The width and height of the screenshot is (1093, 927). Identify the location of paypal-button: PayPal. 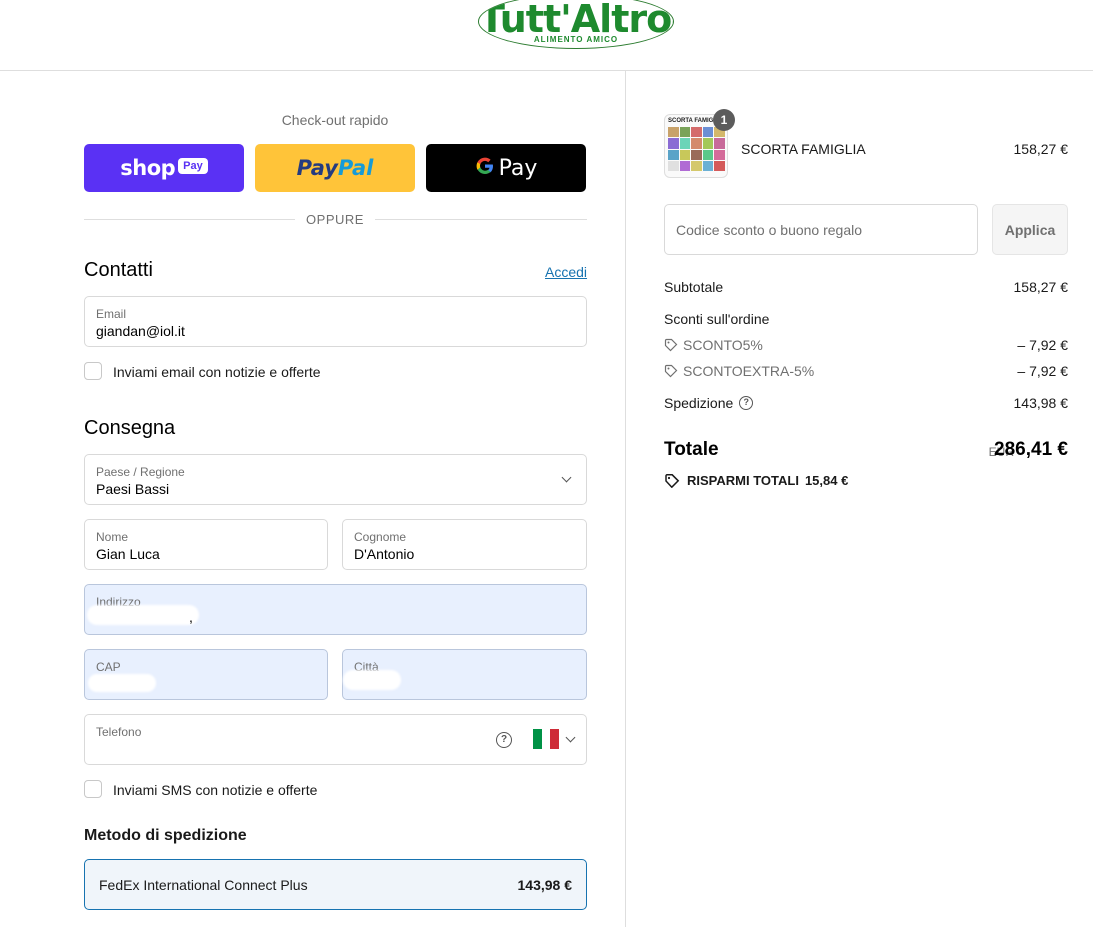
(335, 168).